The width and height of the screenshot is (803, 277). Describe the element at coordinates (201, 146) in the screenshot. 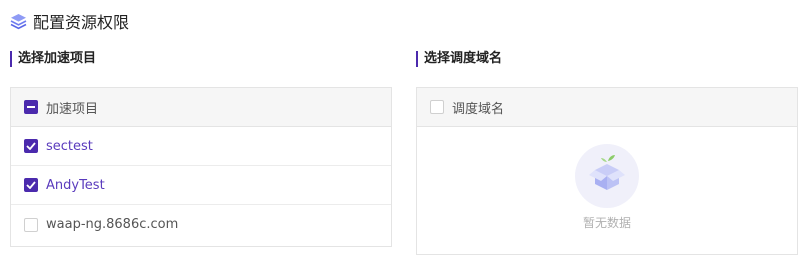

I see `list-item: sectest` at that location.